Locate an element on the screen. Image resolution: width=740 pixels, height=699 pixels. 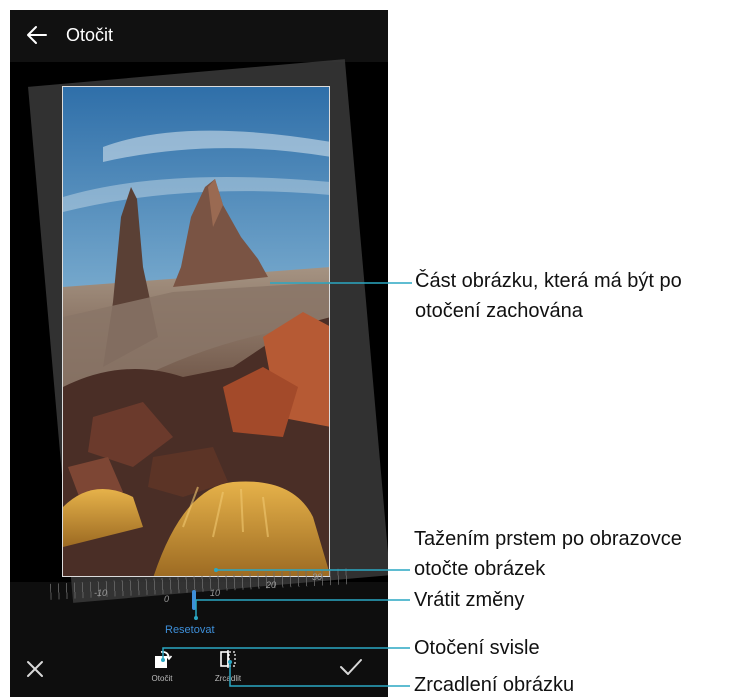
rotation-dial: -10 0 10 20 30 is located at coordinates (200, 591).